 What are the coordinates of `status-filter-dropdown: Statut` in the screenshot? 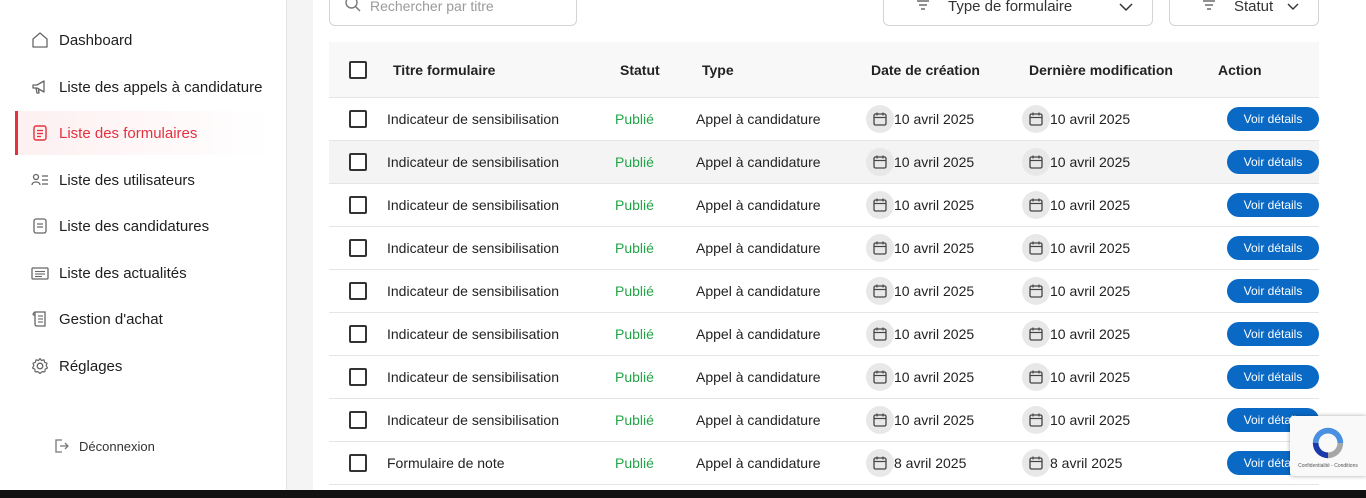 It's located at (1244, 13).